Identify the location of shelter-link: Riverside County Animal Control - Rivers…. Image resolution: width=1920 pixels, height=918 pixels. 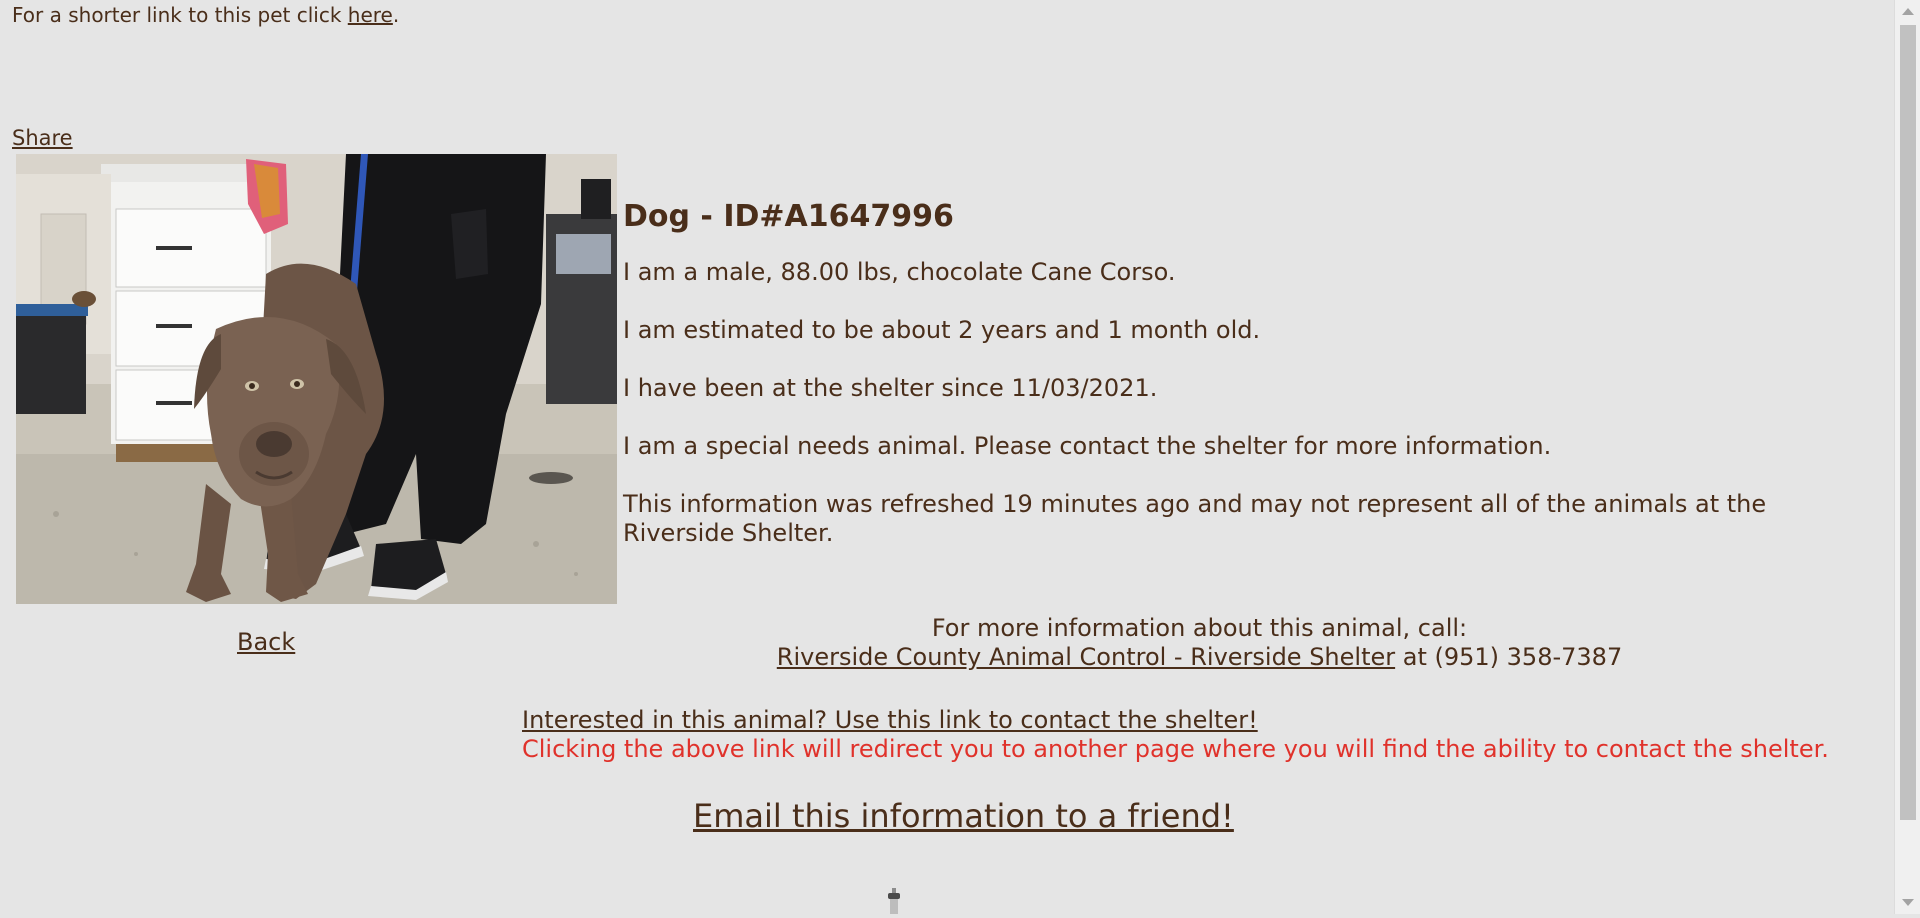
(1086, 657).